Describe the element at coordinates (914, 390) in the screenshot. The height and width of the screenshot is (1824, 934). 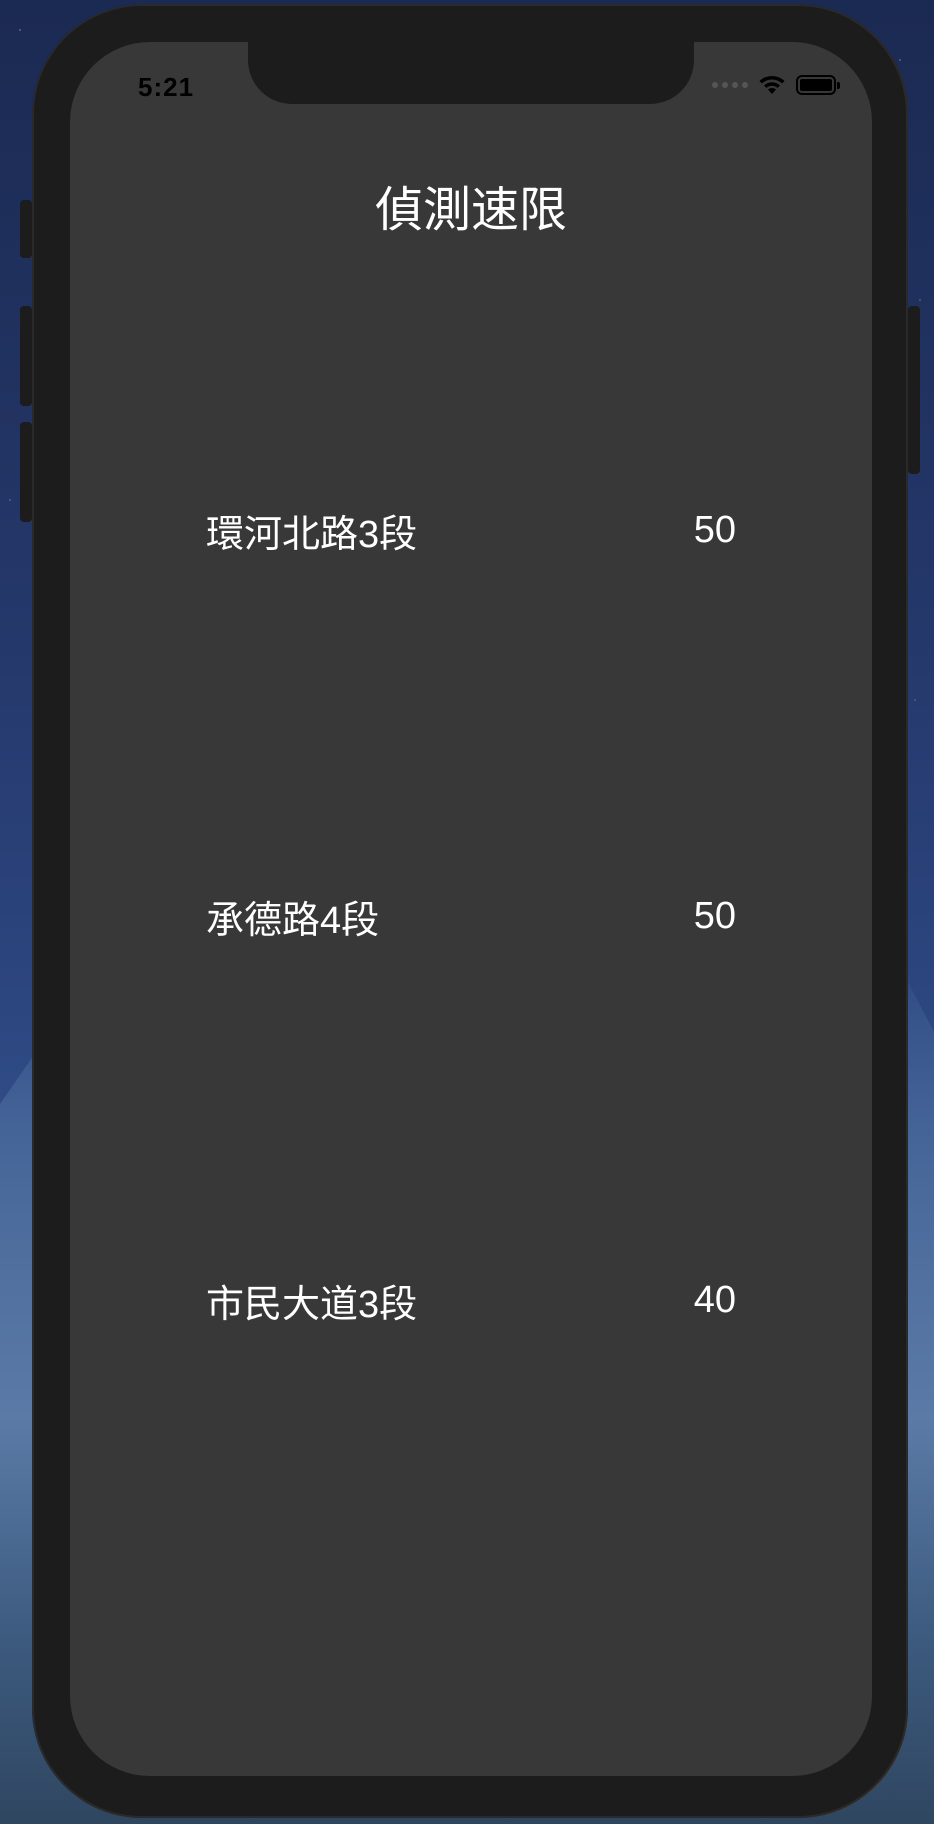
I see `power-button` at that location.